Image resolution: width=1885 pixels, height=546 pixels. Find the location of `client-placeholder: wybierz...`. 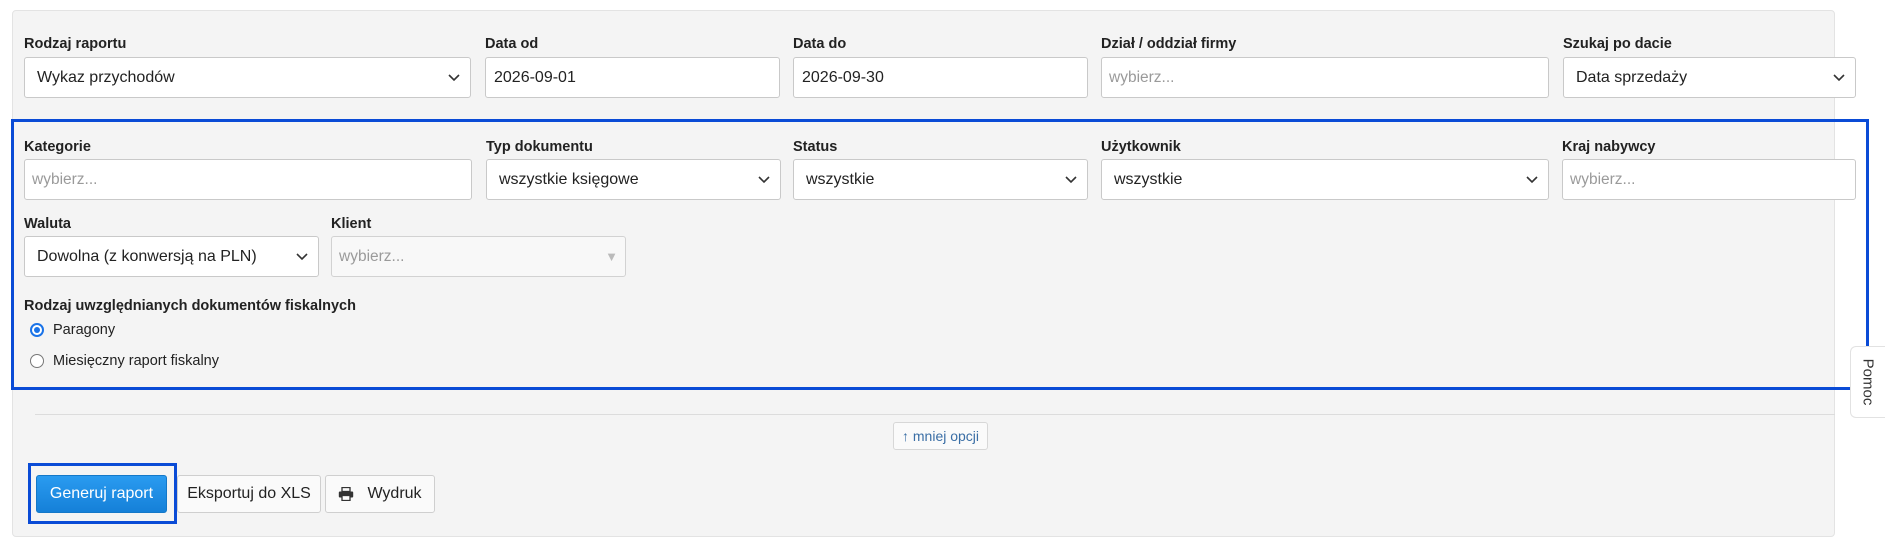

client-placeholder: wybierz... is located at coordinates (372, 256).